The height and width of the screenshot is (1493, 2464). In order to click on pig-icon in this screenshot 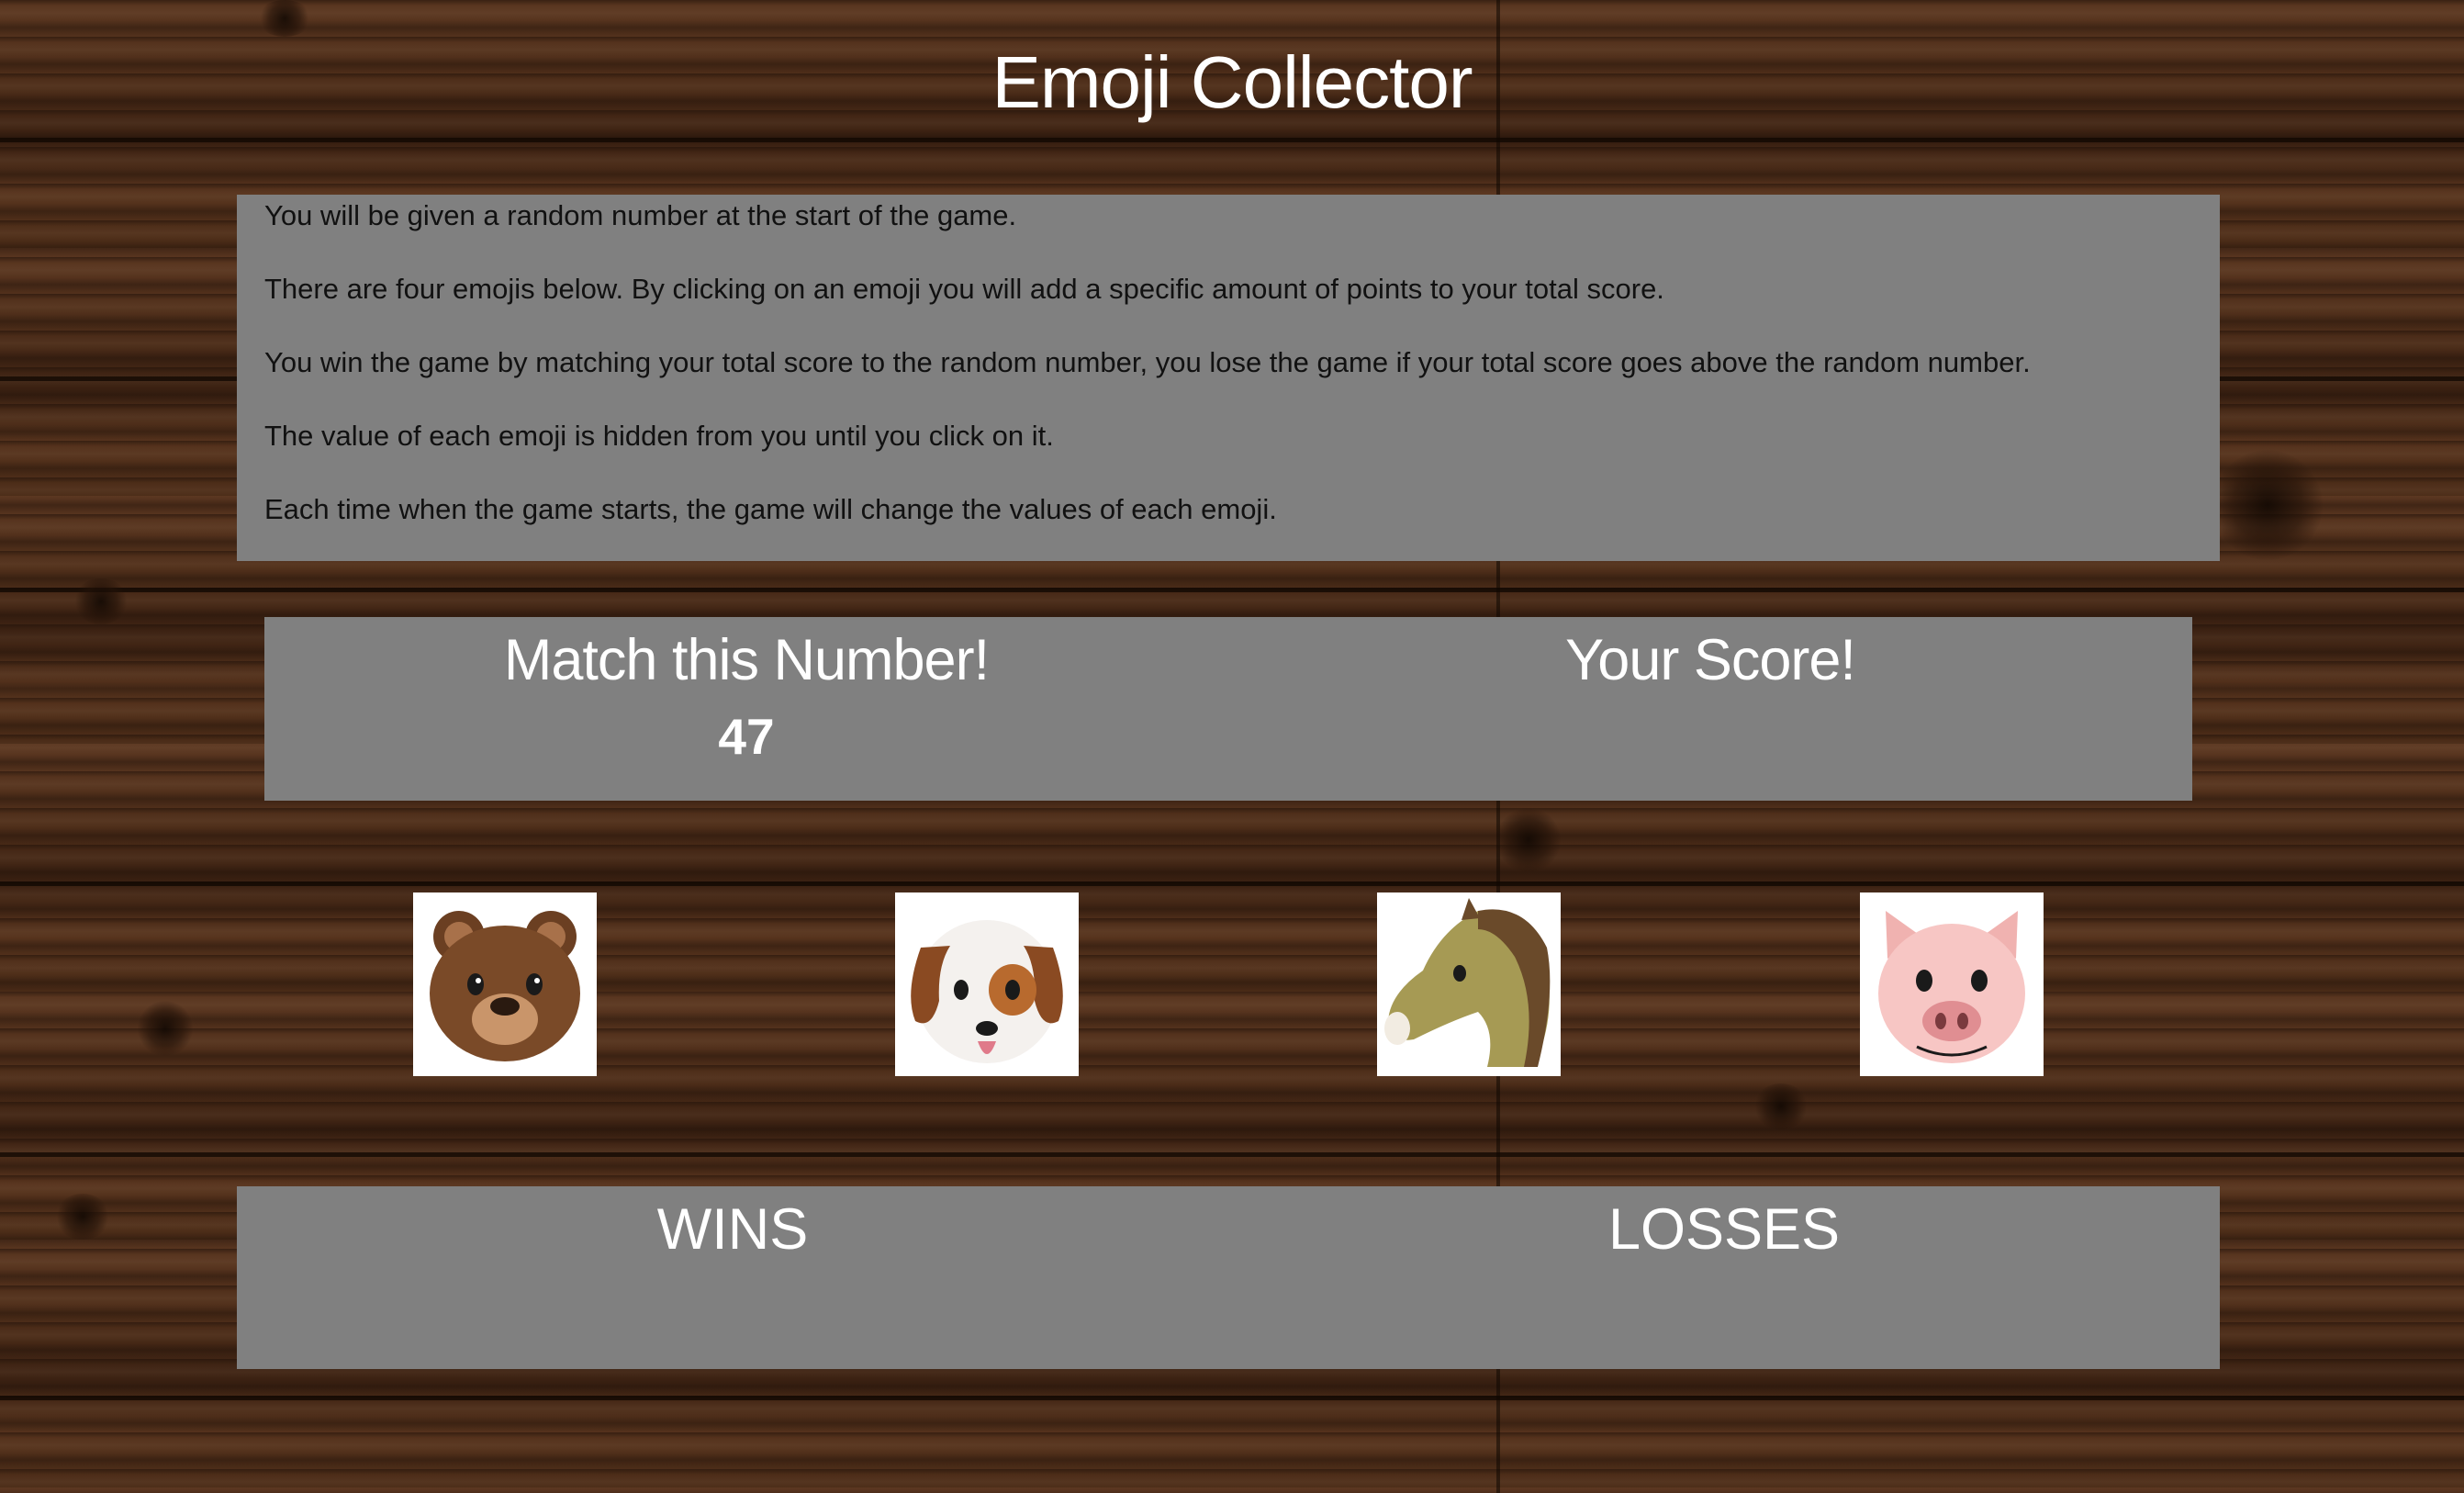, I will do `click(1951, 987)`.